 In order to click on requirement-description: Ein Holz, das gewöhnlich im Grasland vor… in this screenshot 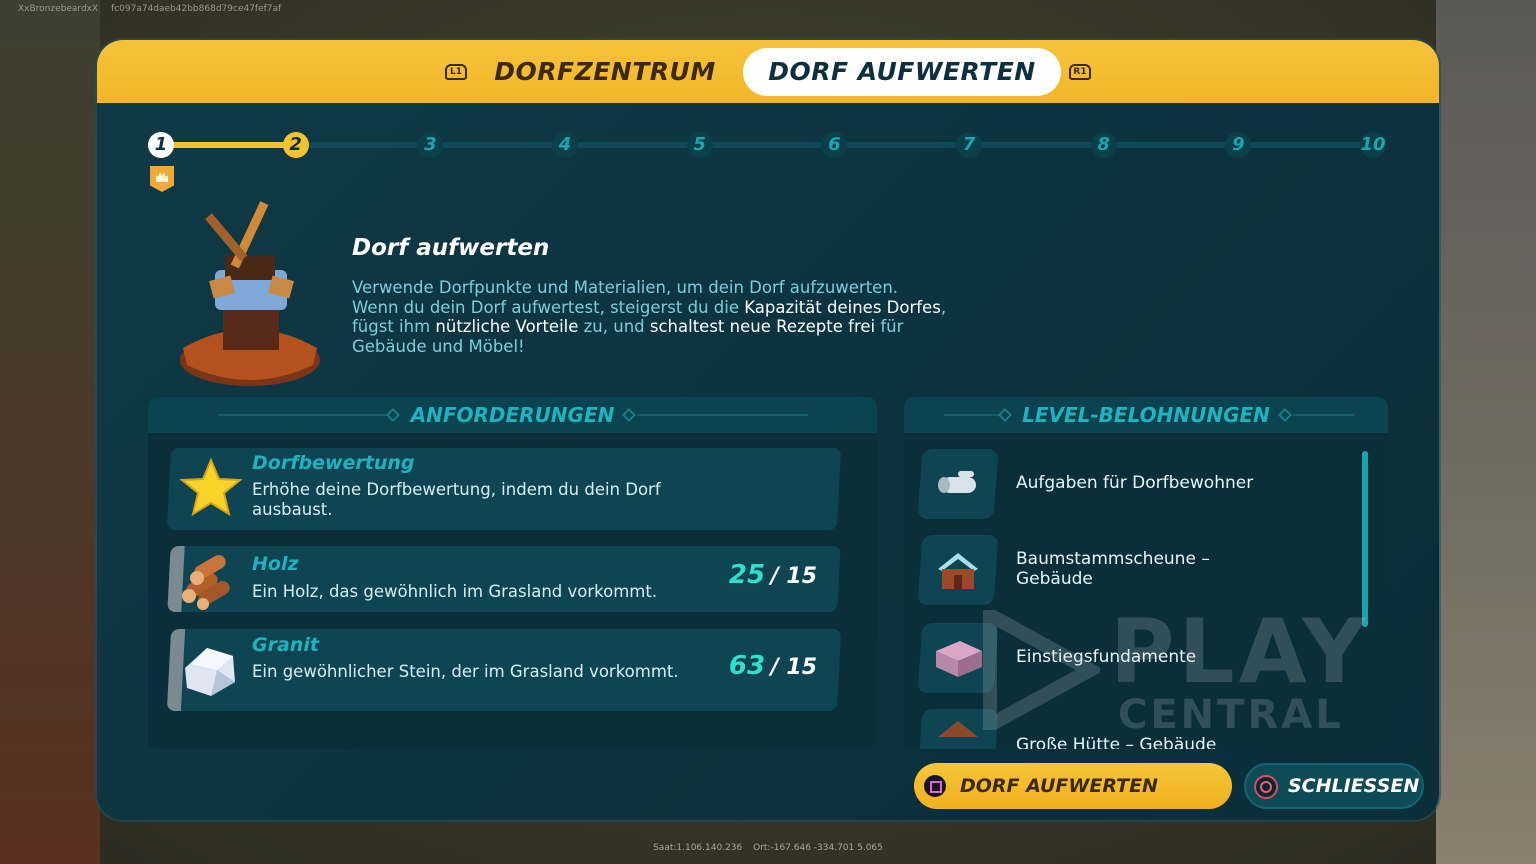, I will do `click(455, 591)`.